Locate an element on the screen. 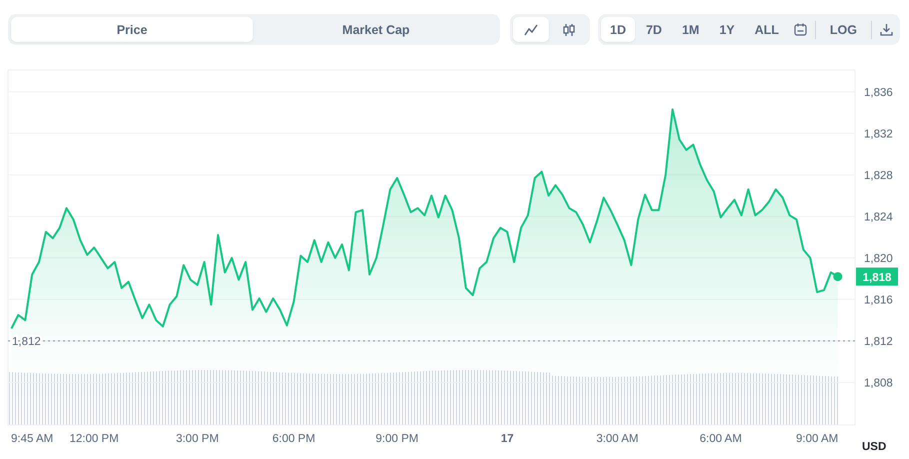  axis-label: 9:00 PM is located at coordinates (397, 439).